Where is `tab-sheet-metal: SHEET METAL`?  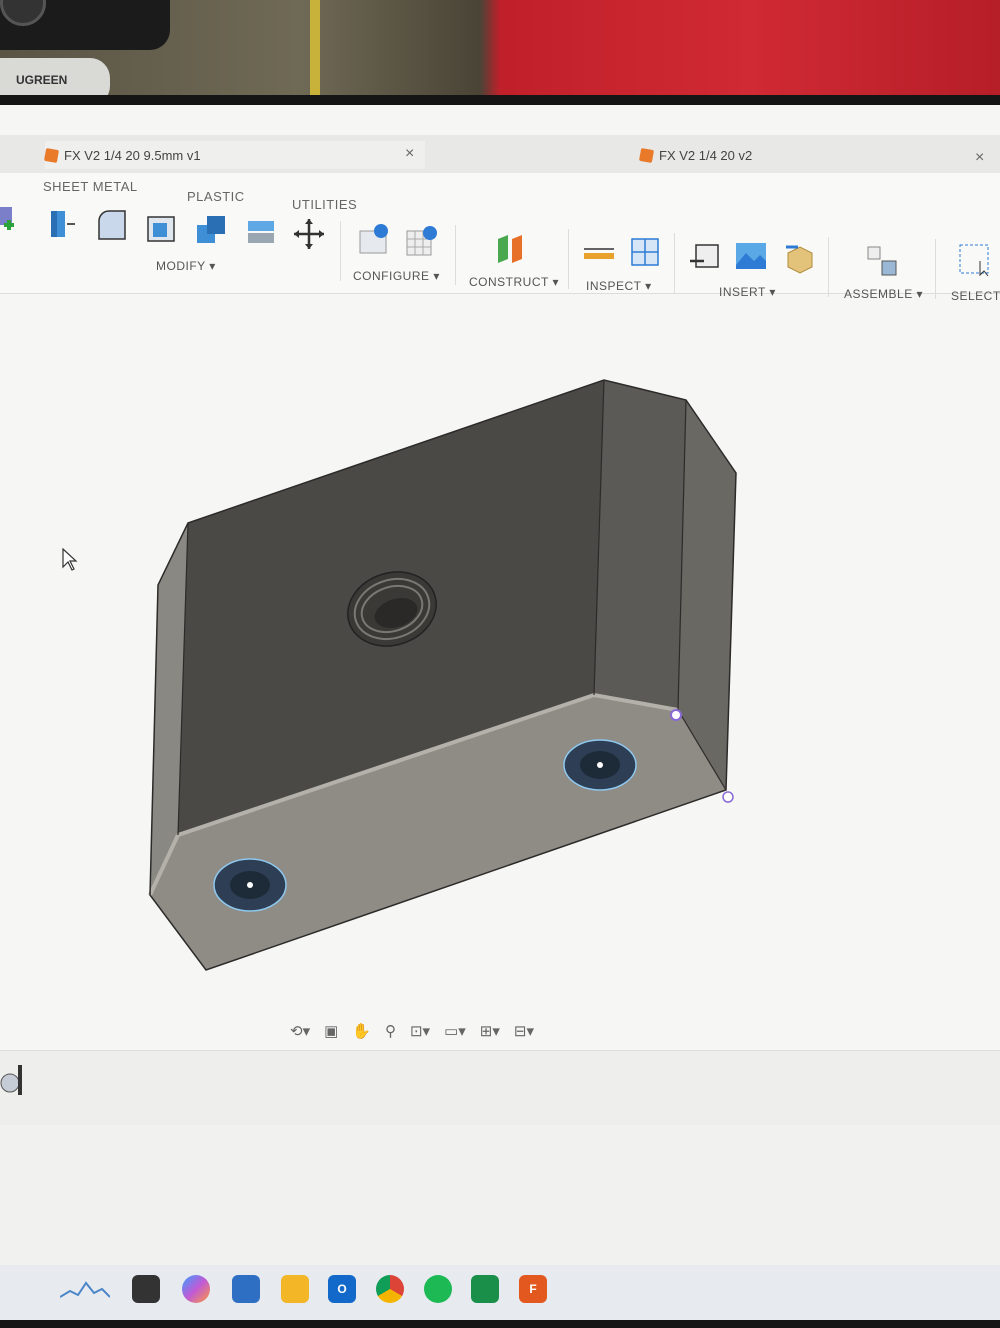 tab-sheet-metal: SHEET METAL is located at coordinates (90, 186).